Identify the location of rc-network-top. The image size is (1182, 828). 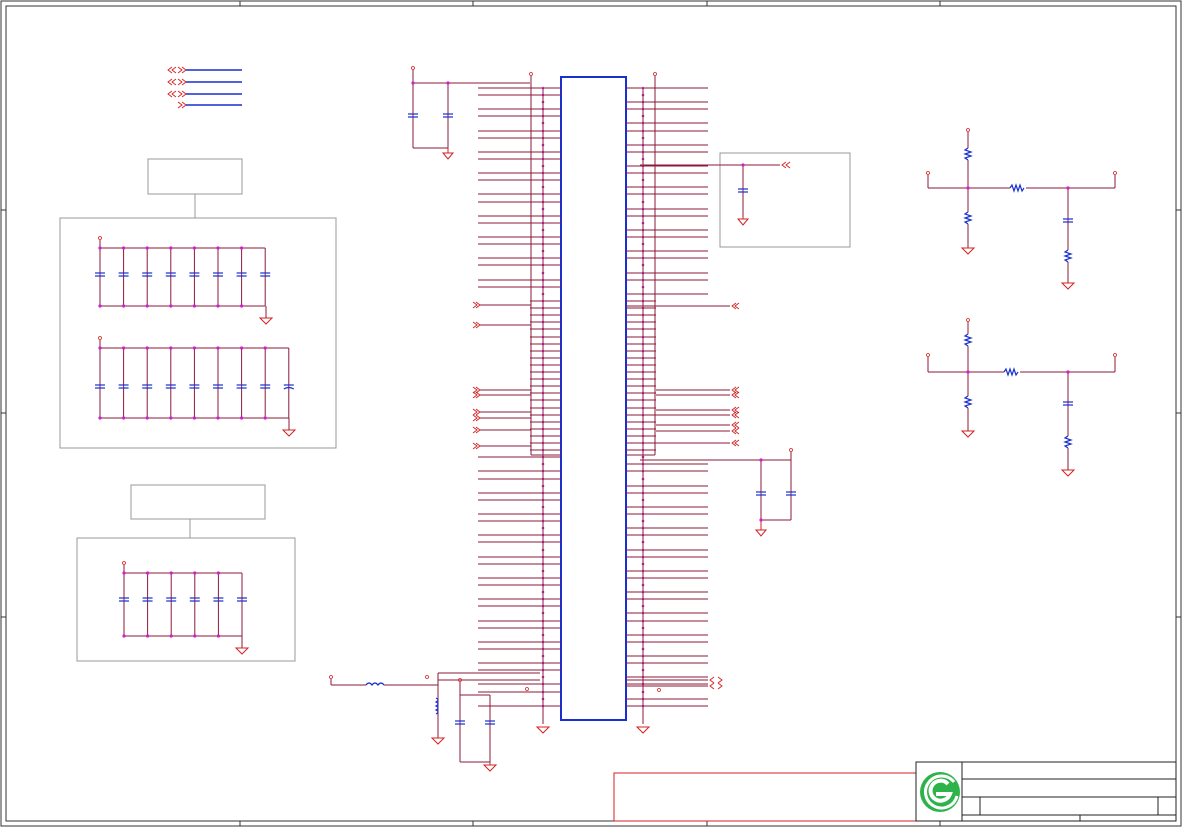
(1021, 209).